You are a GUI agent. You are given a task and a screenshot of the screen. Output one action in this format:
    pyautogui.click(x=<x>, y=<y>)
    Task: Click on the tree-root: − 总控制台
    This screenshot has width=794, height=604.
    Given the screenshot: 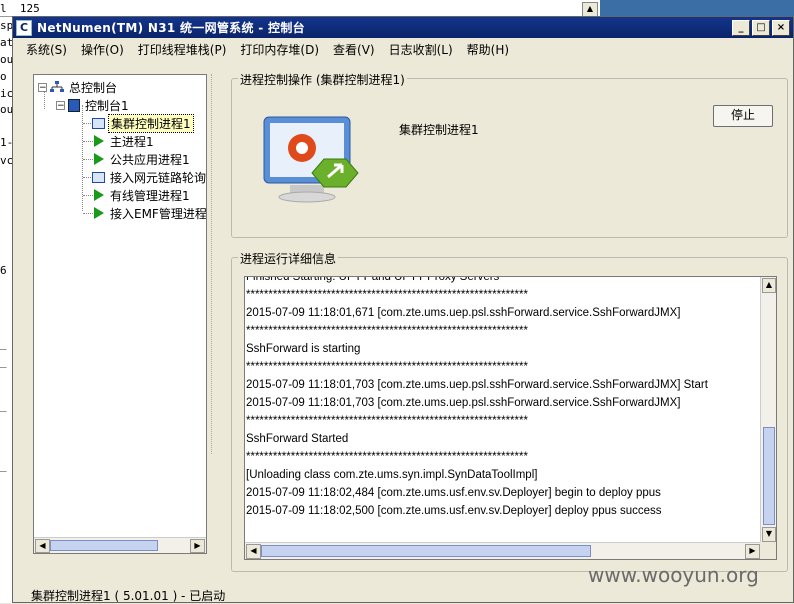 What is the action you would take?
    pyautogui.click(x=78, y=87)
    